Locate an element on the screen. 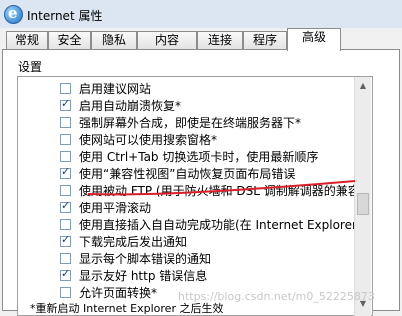  tab-advanced: 高级 is located at coordinates (314, 39).